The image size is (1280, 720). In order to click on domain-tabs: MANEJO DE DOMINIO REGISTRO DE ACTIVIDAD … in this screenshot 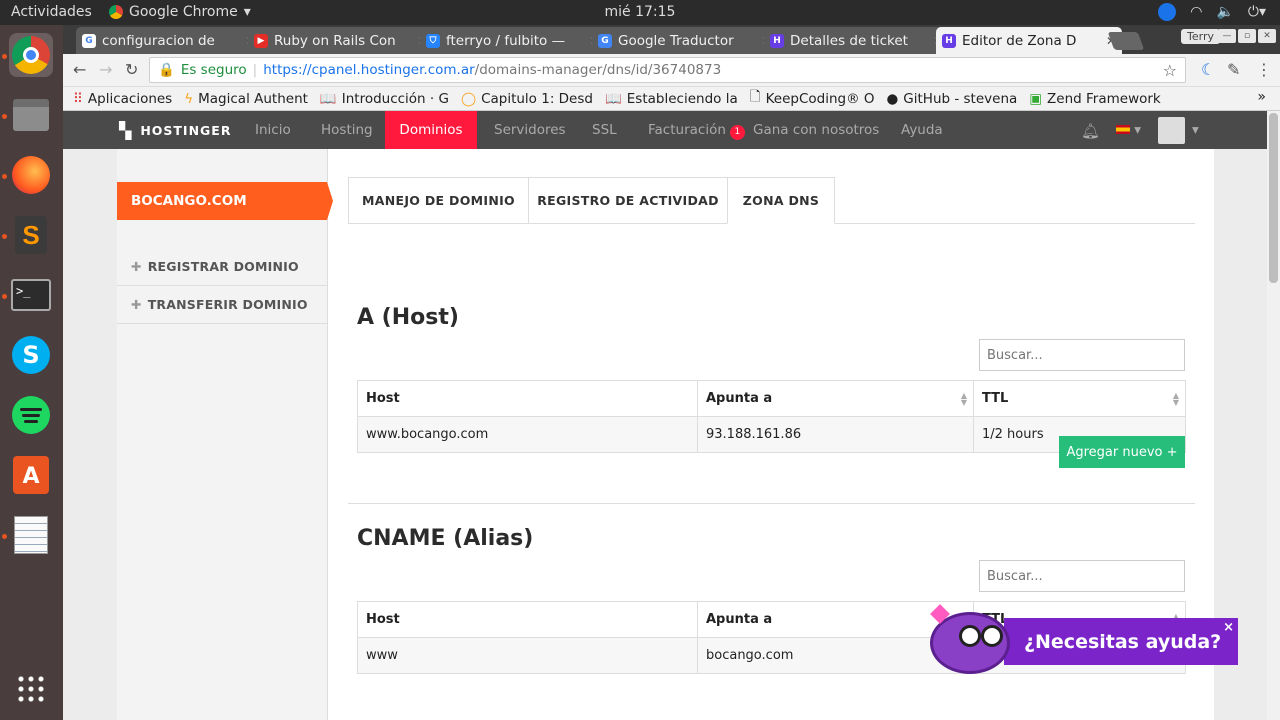, I will do `click(771, 200)`.